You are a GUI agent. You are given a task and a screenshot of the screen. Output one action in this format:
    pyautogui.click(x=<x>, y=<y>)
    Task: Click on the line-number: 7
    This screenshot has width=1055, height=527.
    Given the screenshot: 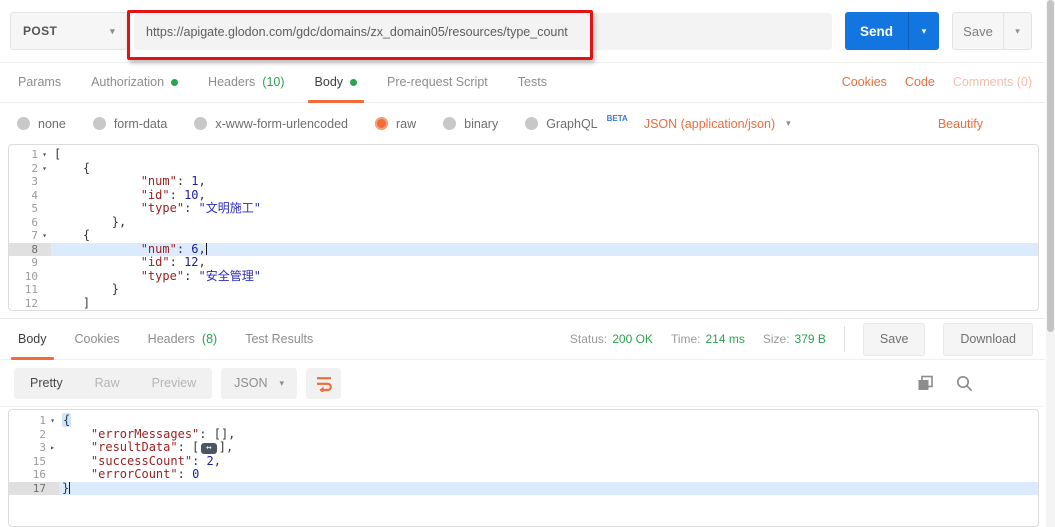 What is the action you would take?
    pyautogui.click(x=34, y=235)
    